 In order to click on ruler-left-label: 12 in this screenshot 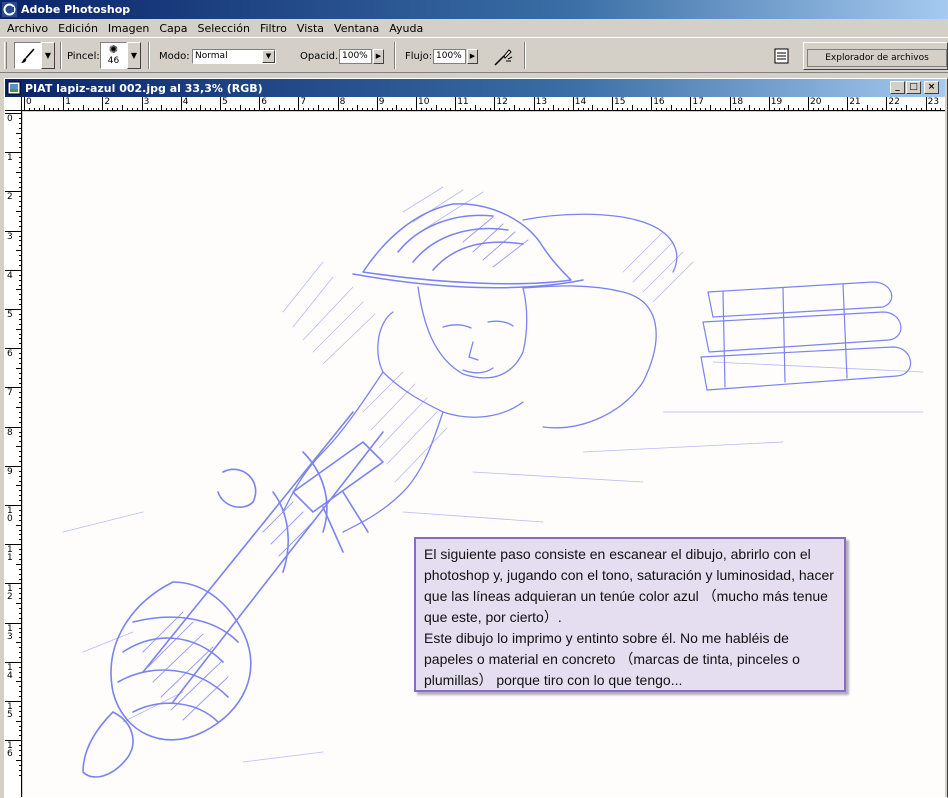, I will do `click(10, 593)`.